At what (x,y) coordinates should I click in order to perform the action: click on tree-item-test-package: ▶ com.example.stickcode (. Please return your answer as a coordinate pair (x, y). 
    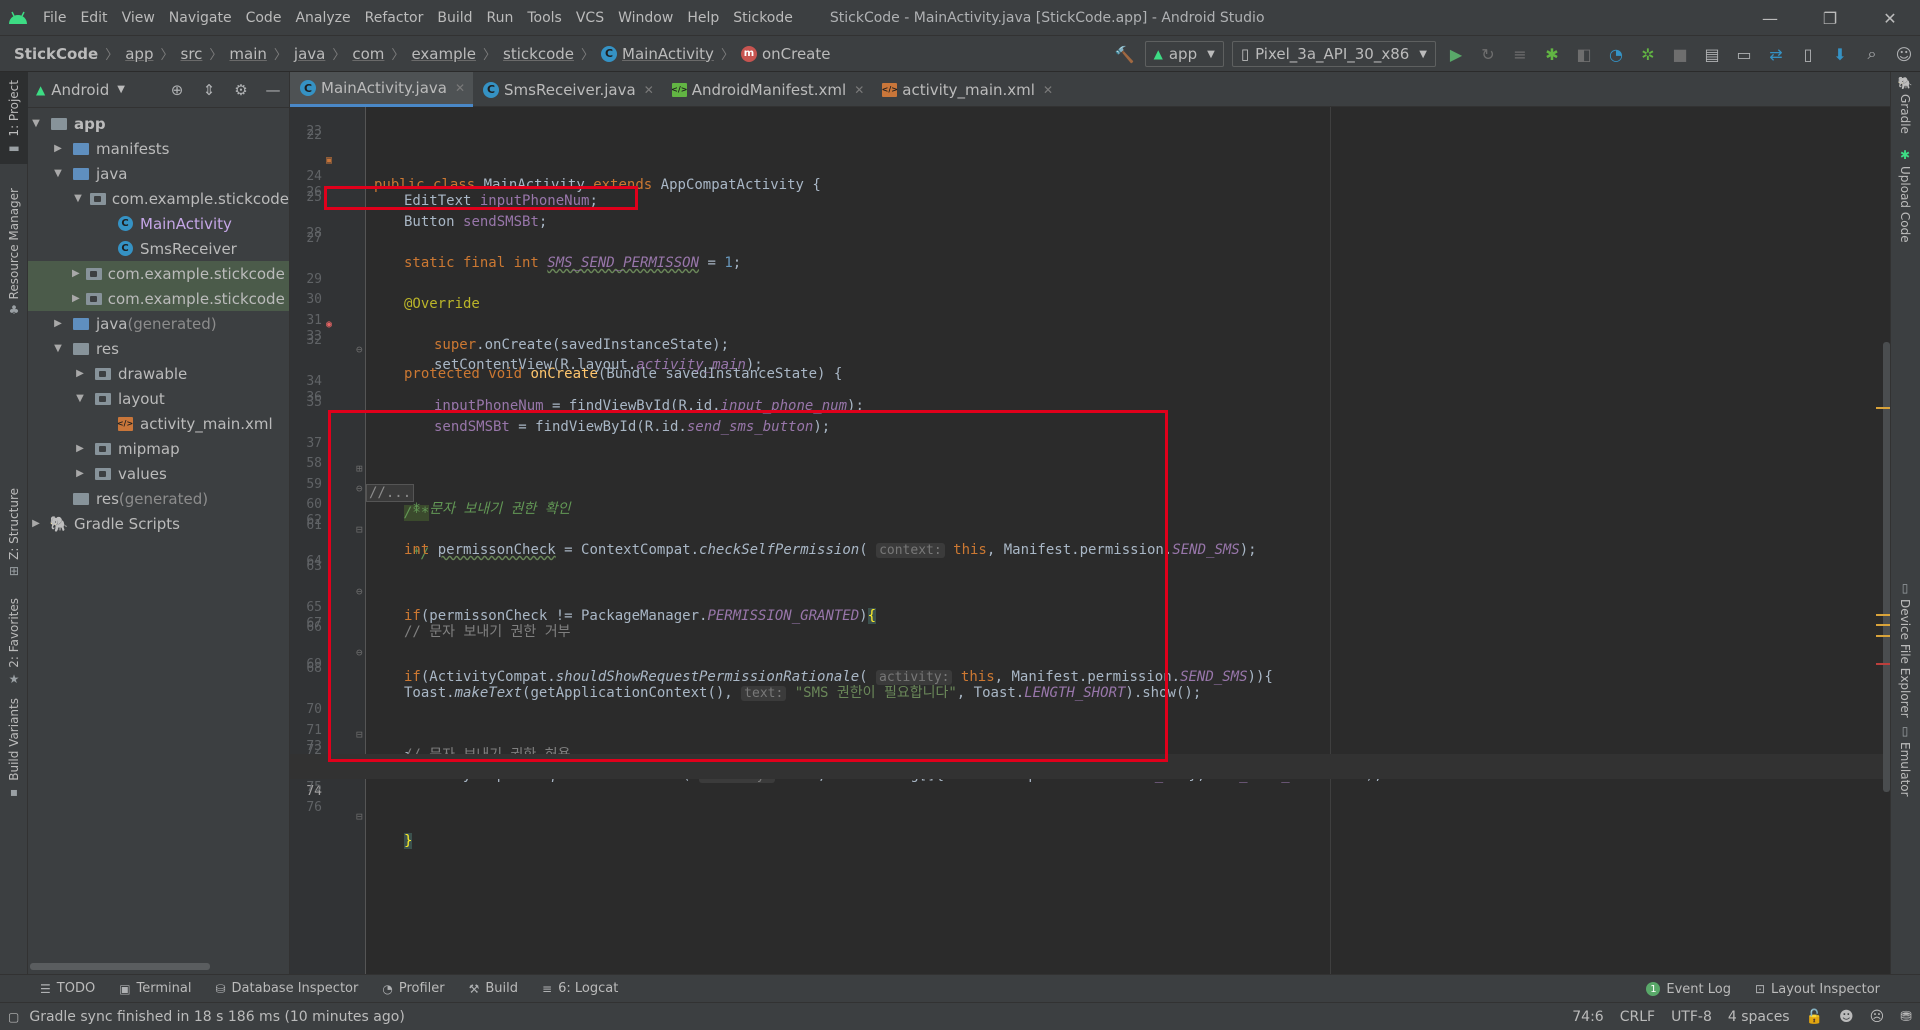
    Looking at the image, I should click on (158, 298).